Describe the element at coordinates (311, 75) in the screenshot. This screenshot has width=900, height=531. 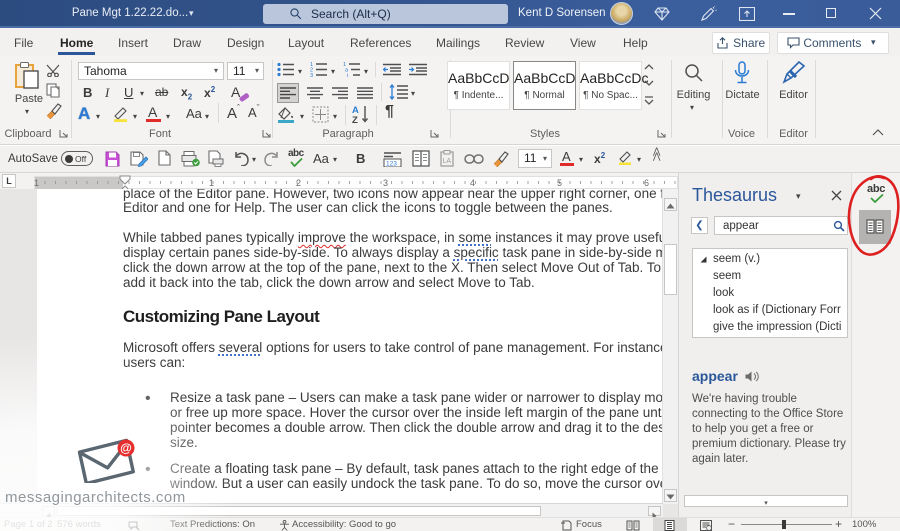
I see `svg-text: 3` at that location.